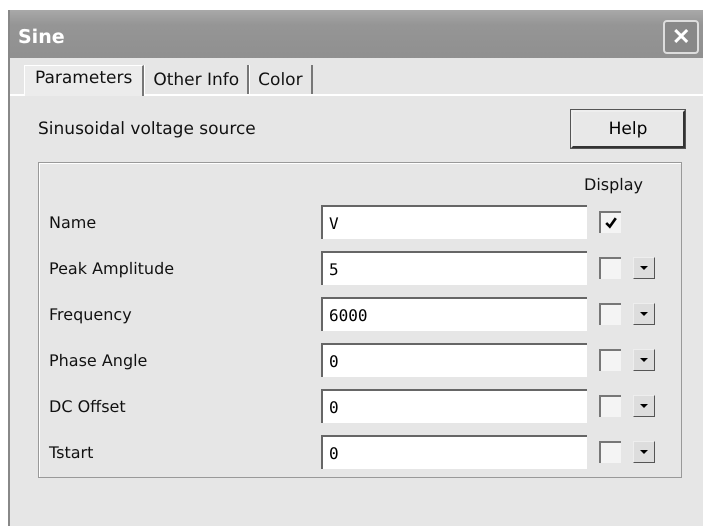  Describe the element at coordinates (112, 268) in the screenshot. I see `field-label: Peak Amplitude` at that location.